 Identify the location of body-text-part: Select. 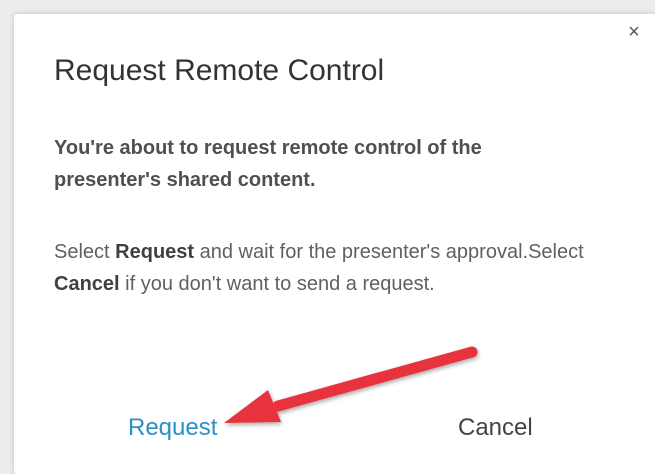
(85, 252).